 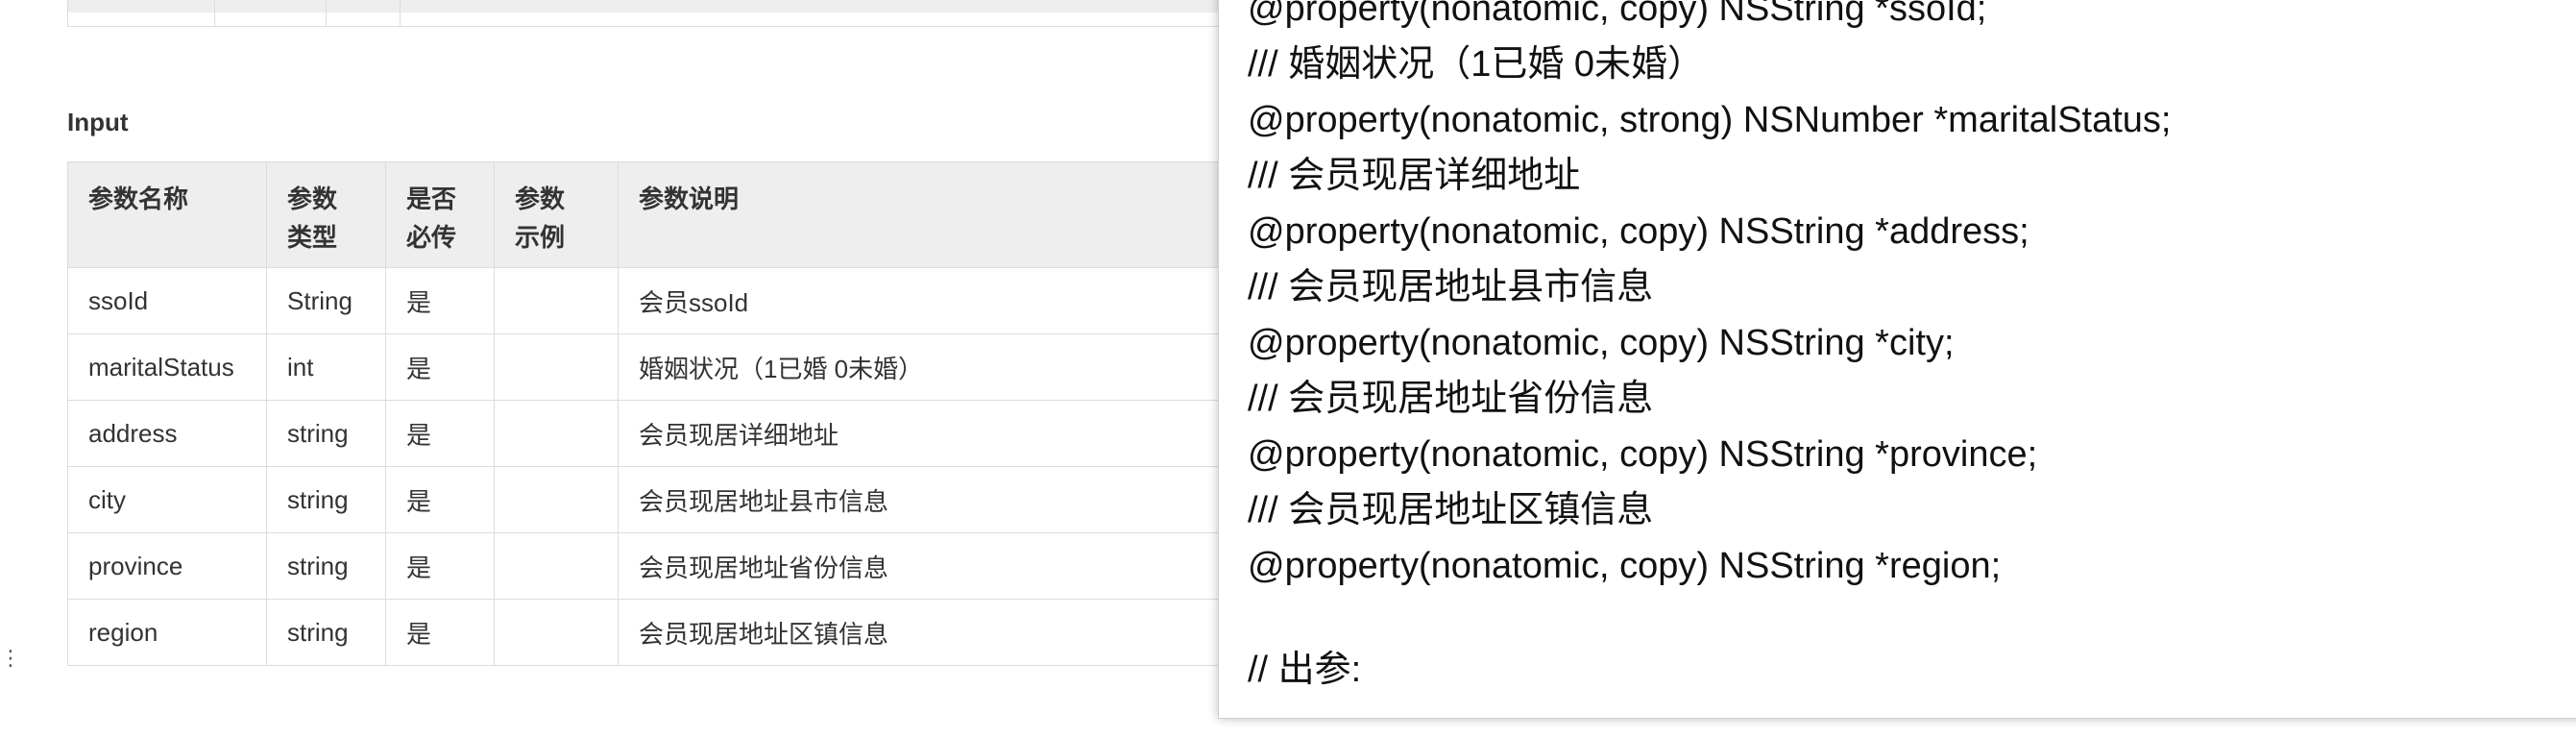 What do you see at coordinates (946, 367) in the screenshot?
I see `cell-desc: 婚姻状况（1已婚 0未婚）` at bounding box center [946, 367].